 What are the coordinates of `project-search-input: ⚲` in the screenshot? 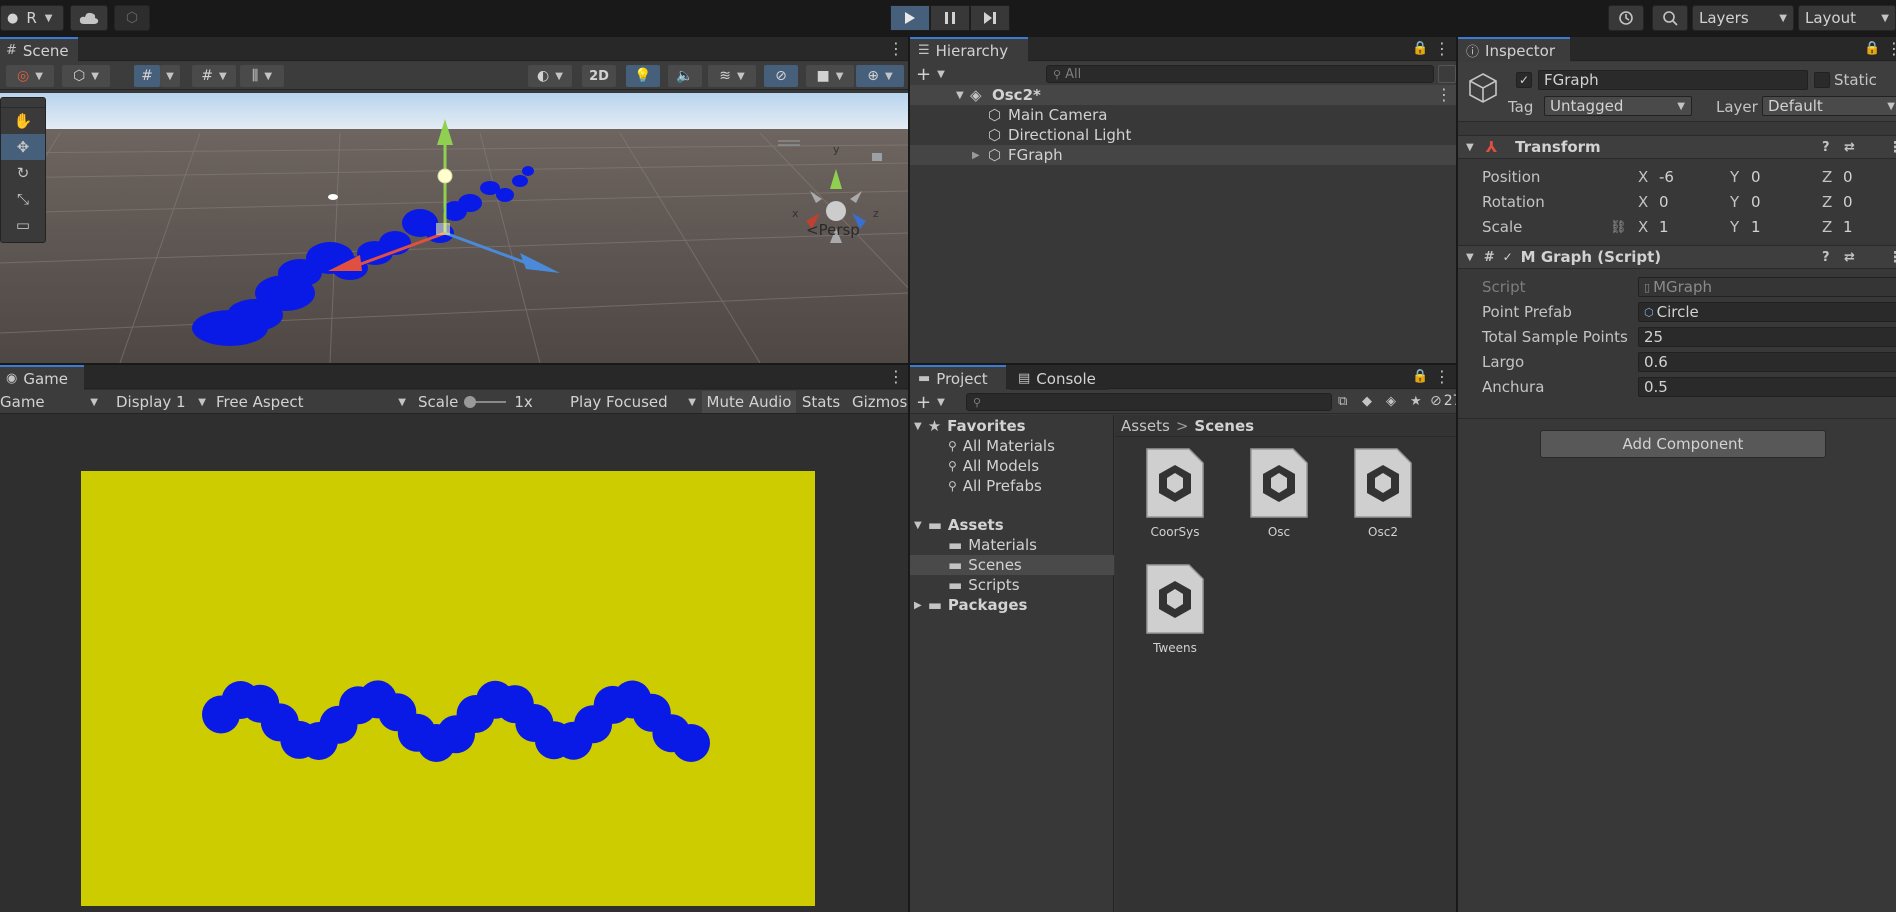 It's located at (1149, 402).